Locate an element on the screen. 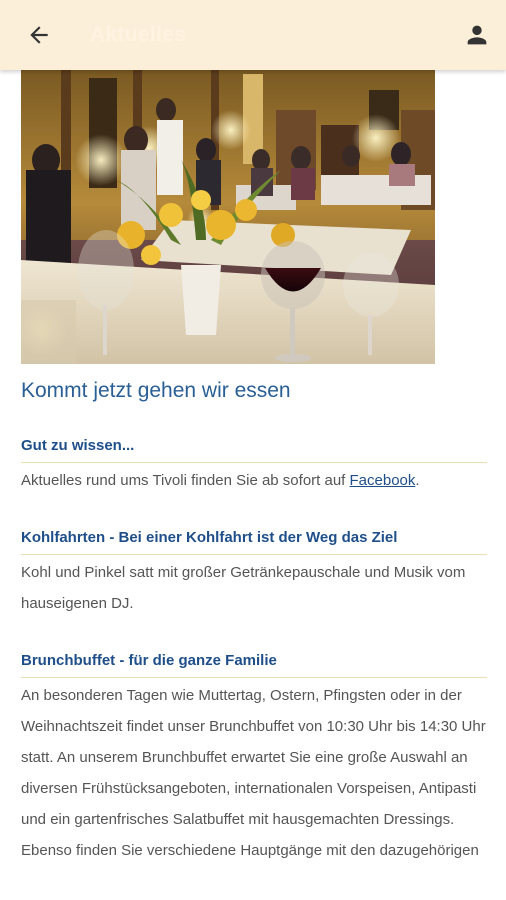  section-title: Brunchbuffet - für die ganze Familie is located at coordinates (254, 664).